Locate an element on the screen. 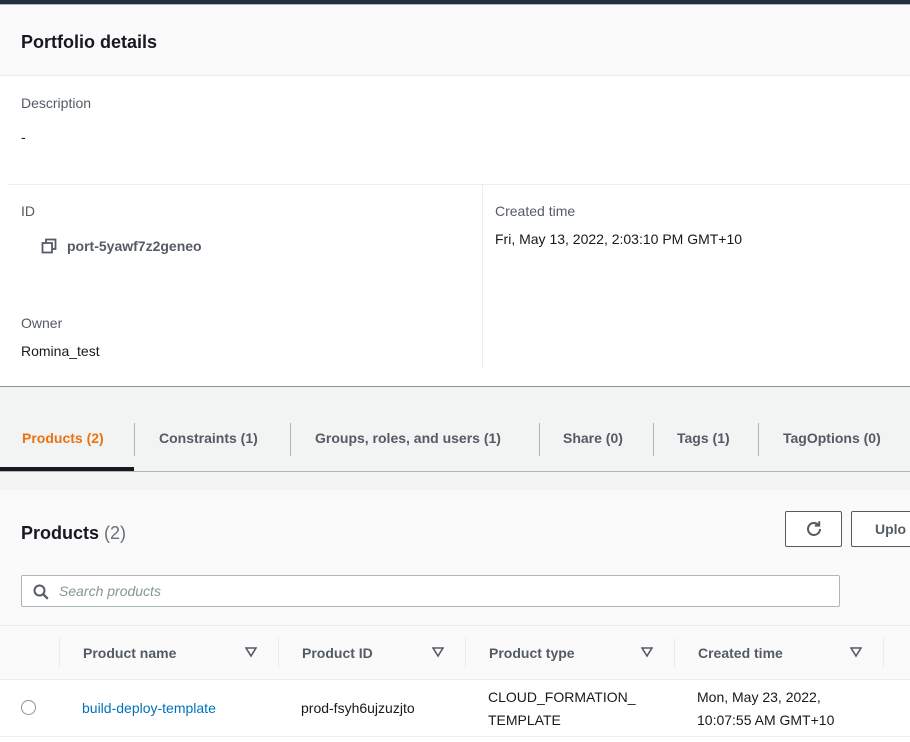 This screenshot has width=910, height=742. row-select-radio is located at coordinates (28, 707).